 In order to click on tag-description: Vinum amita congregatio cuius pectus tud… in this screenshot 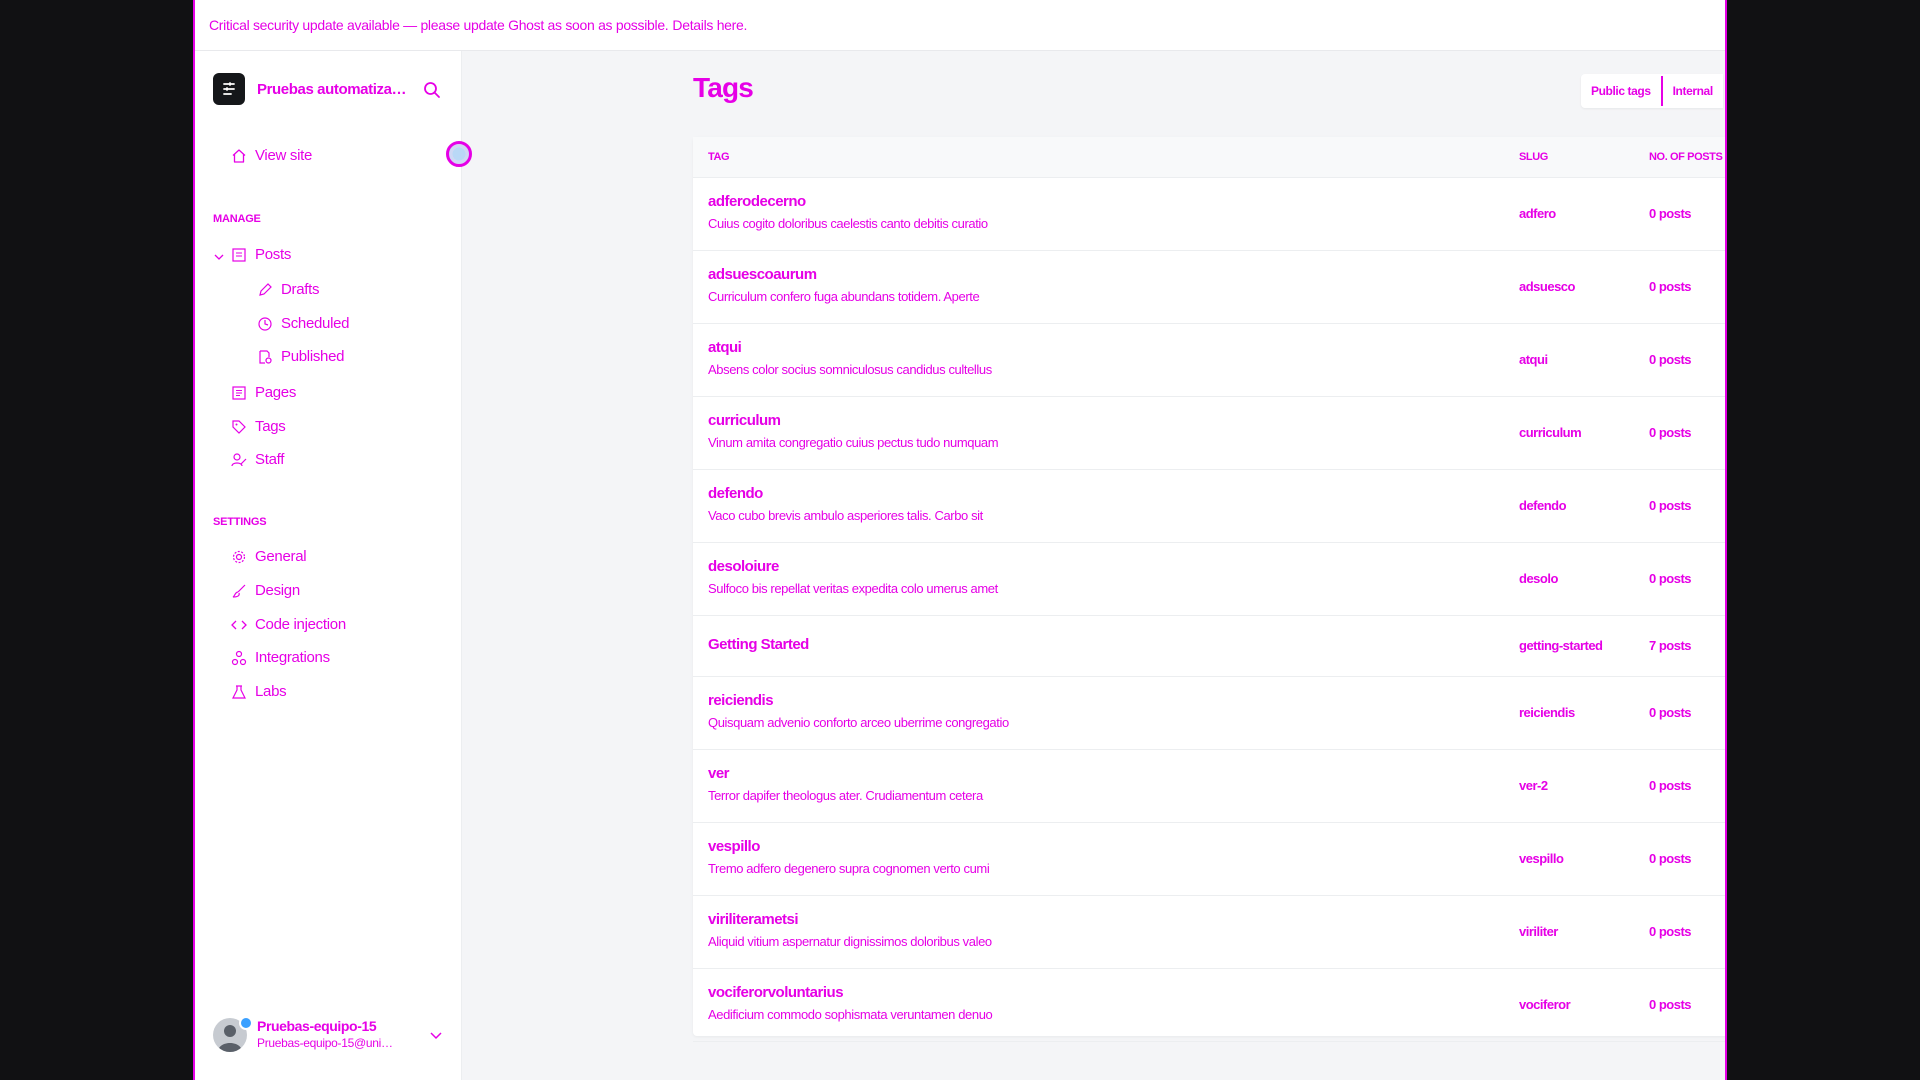, I will do `click(853, 442)`.